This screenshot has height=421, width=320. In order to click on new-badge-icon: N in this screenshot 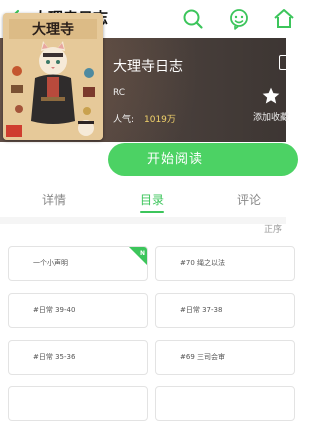, I will do `click(138, 256)`.